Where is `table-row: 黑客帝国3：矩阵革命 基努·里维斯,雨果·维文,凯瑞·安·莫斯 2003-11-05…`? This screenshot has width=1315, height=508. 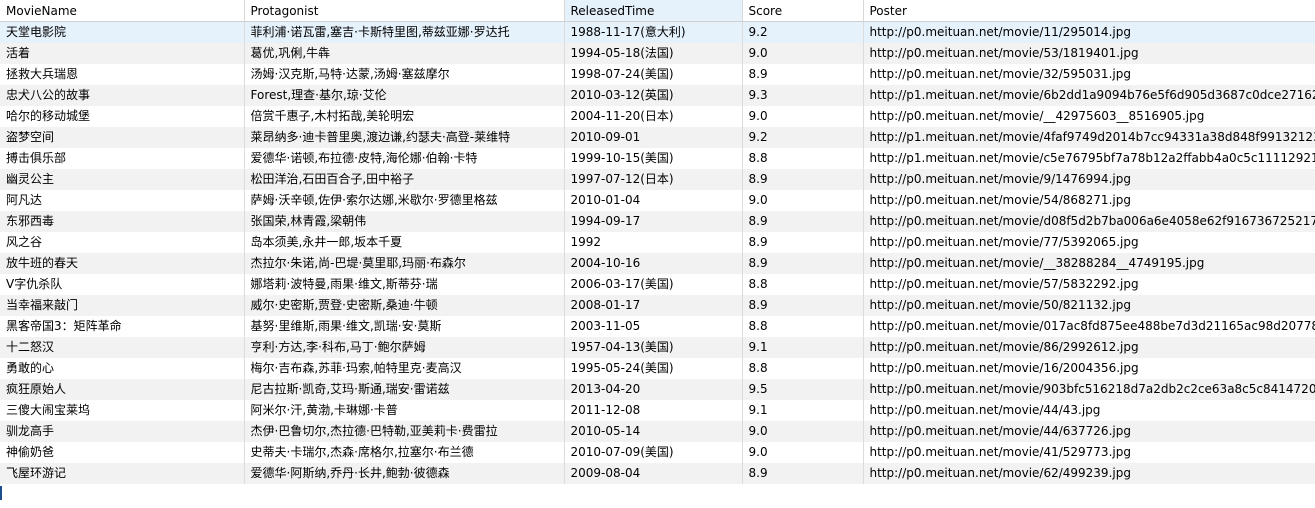 table-row: 黑客帝国3：矩阵革命 基努·里维斯,雨果·维文,凯瑞·安·莫斯 2003-11-05… is located at coordinates (657, 326).